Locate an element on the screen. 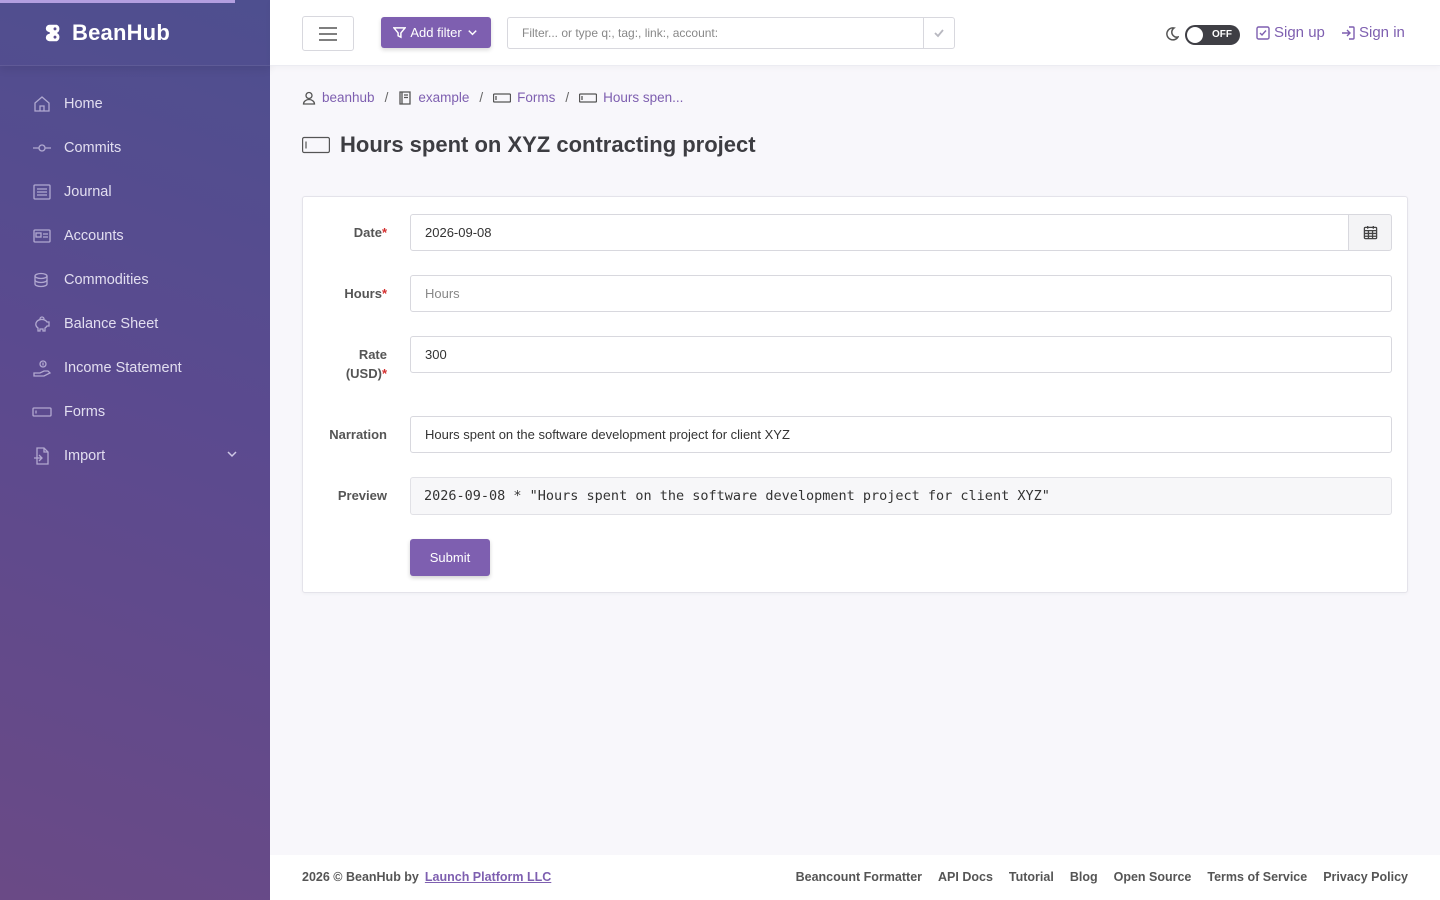  sidebar-item-label: Balance Sheet is located at coordinates (111, 324).